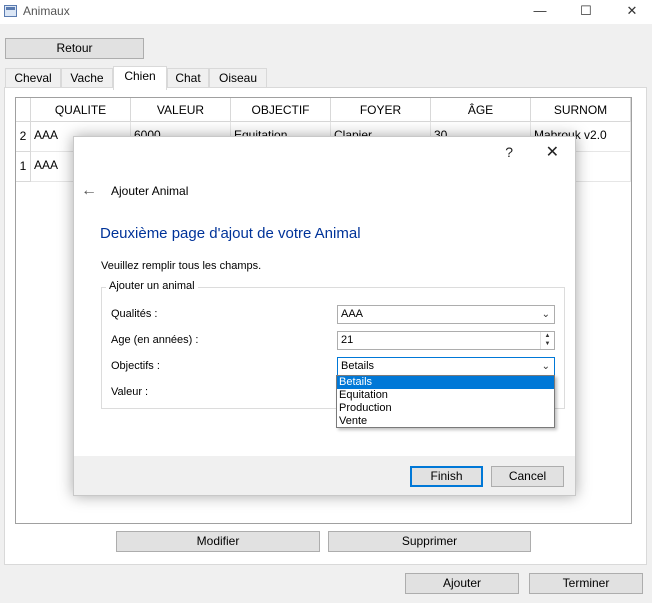 This screenshot has height=603, width=652. Describe the element at coordinates (381, 110) in the screenshot. I see `column-header-foyer: FOYER` at that location.